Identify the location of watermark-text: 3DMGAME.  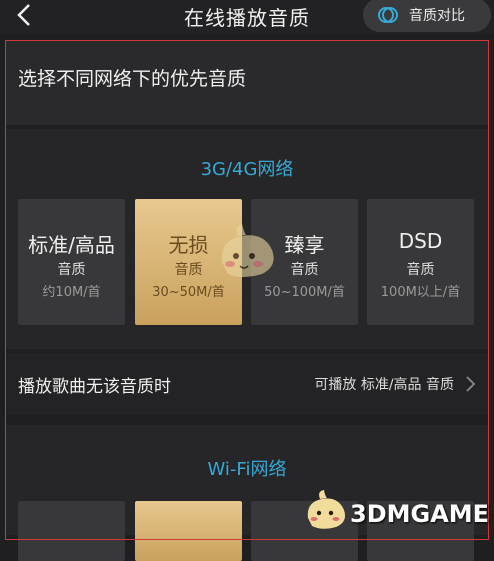
(420, 514).